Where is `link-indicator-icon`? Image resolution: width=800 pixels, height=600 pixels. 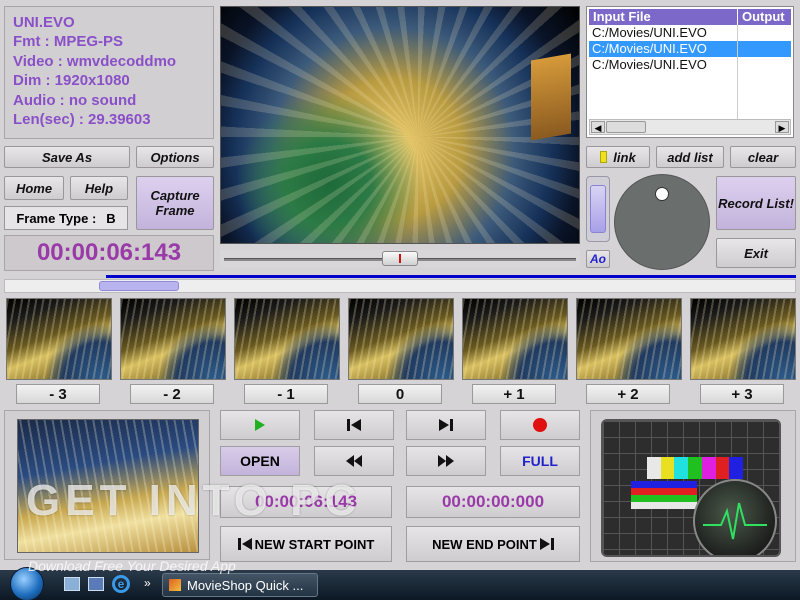
link-indicator-icon is located at coordinates (604, 157).